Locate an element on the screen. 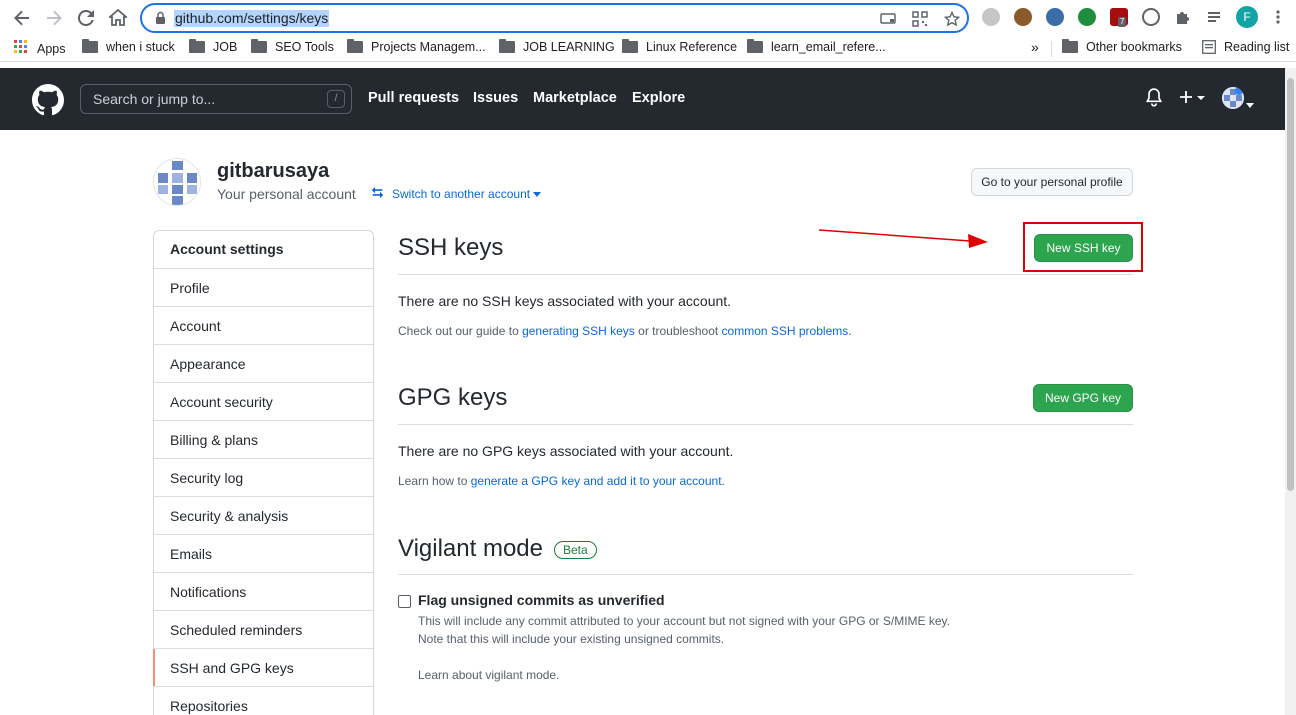 The height and width of the screenshot is (715, 1296). note-text: Check out our guide to is located at coordinates (460, 331).